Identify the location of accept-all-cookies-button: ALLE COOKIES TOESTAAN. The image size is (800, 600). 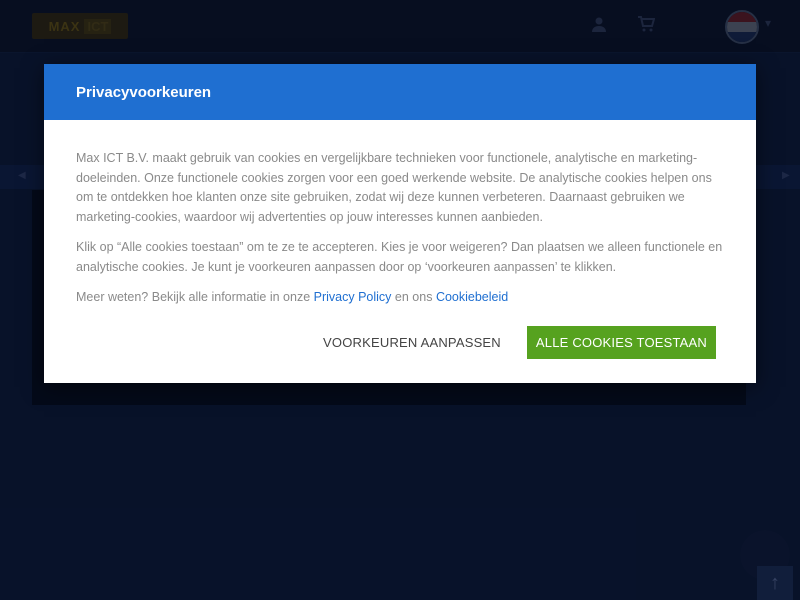
(621, 342).